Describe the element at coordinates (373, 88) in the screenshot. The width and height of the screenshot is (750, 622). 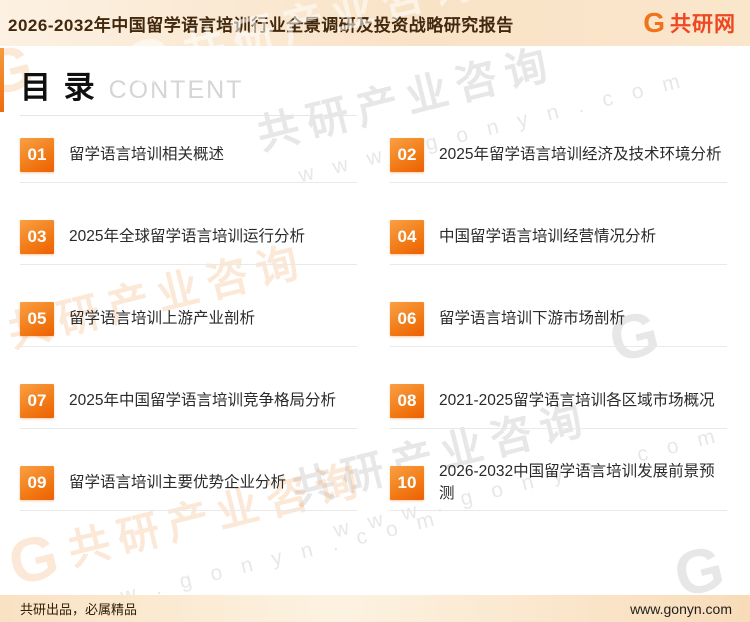
I see `toc-heading-row: 目 录 CONTENT` at that location.